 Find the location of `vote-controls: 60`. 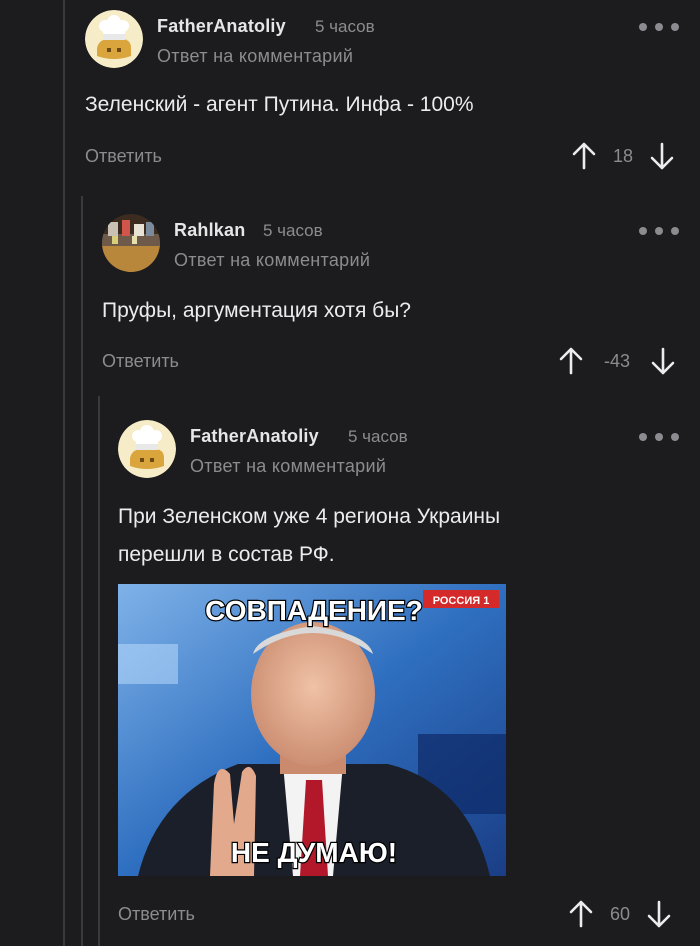

vote-controls: 60 is located at coordinates (620, 914).